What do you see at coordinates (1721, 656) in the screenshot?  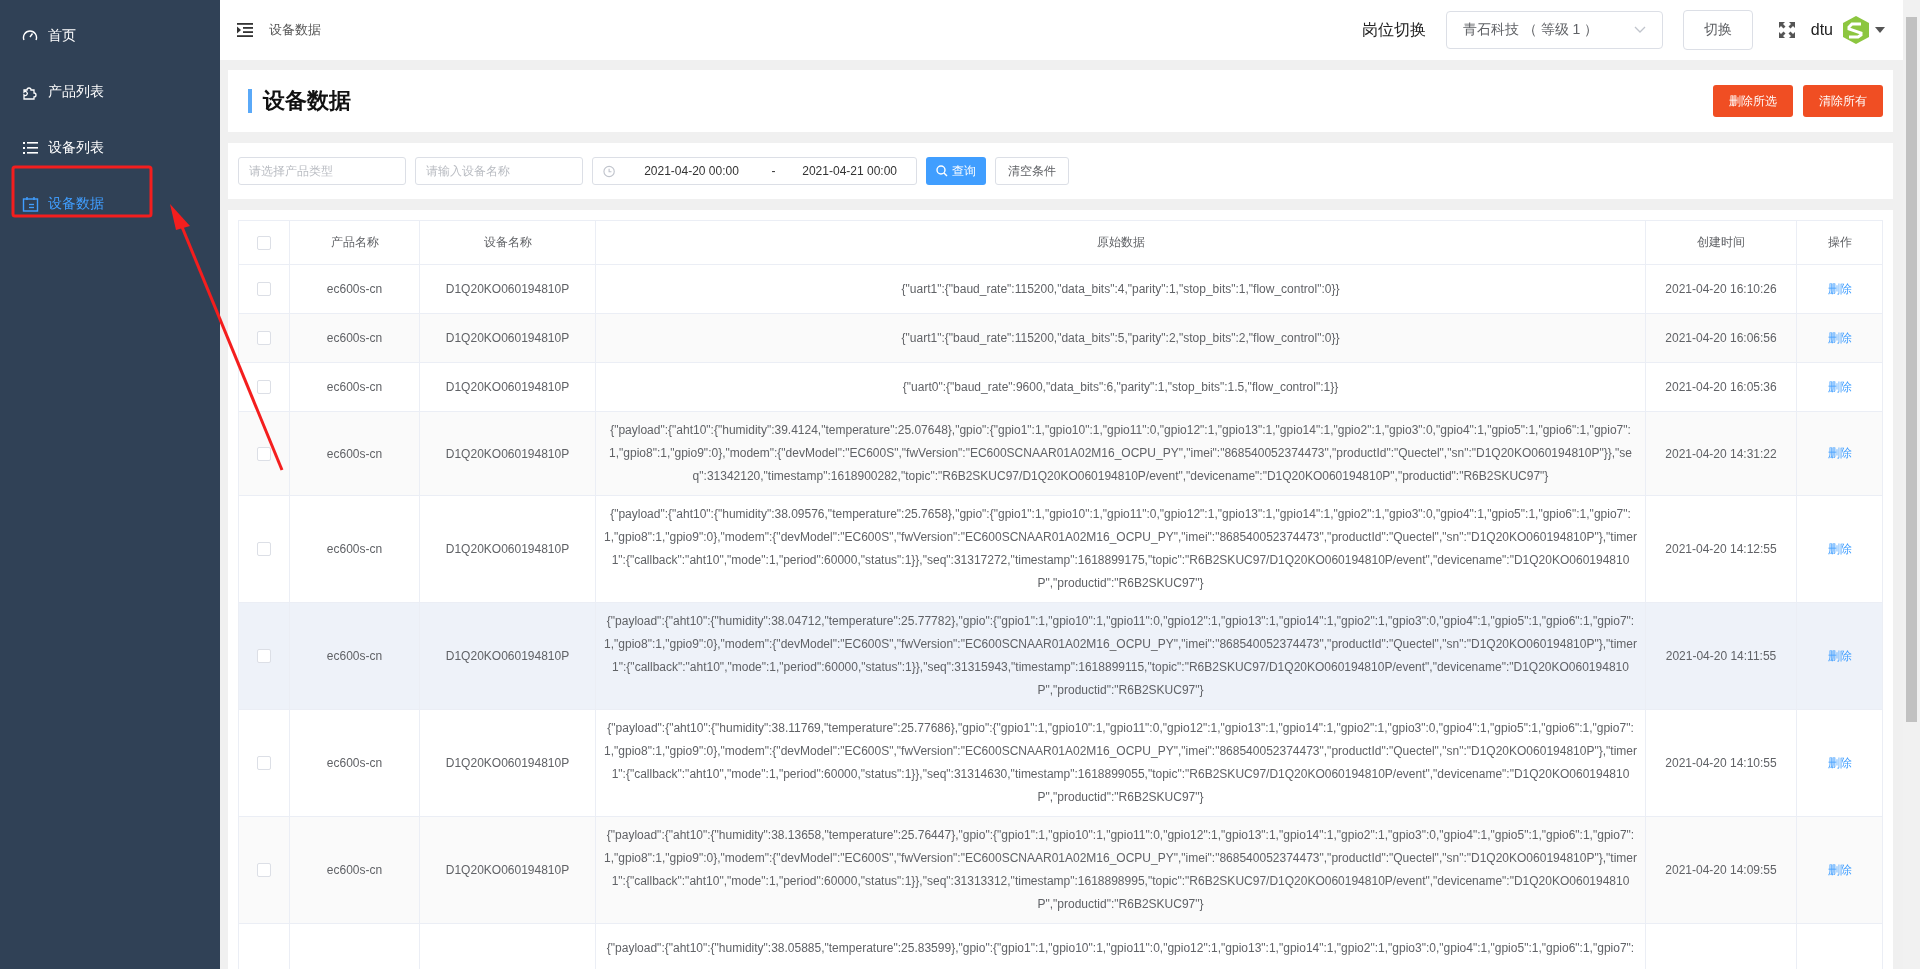 I see `table-cell: 2021-04-20 14:11:55` at bounding box center [1721, 656].